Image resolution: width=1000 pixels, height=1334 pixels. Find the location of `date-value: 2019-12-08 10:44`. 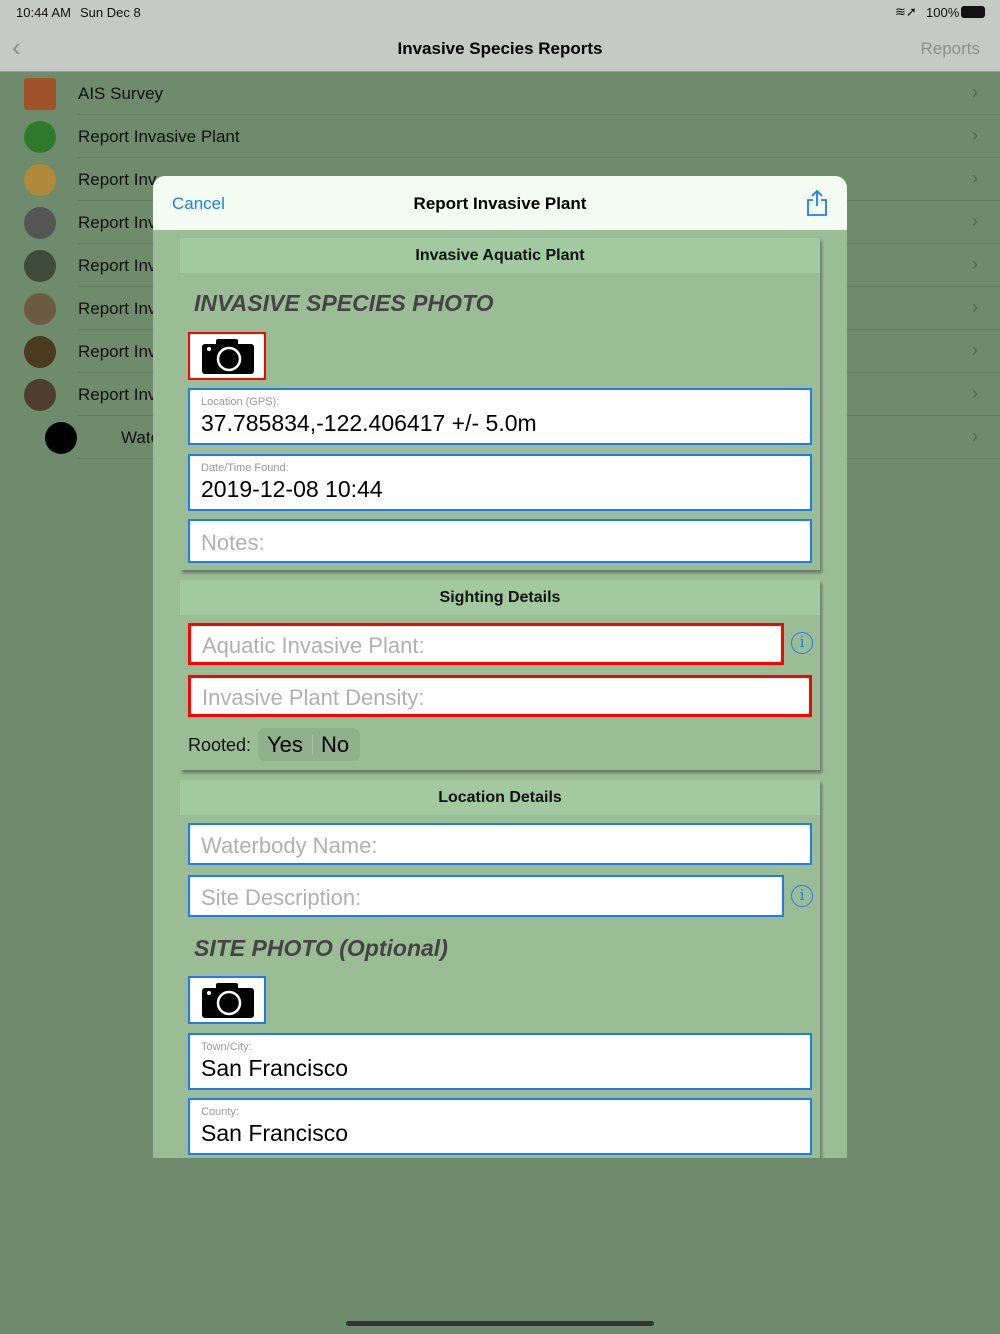

date-value: 2019-12-08 10:44 is located at coordinates (292, 489).